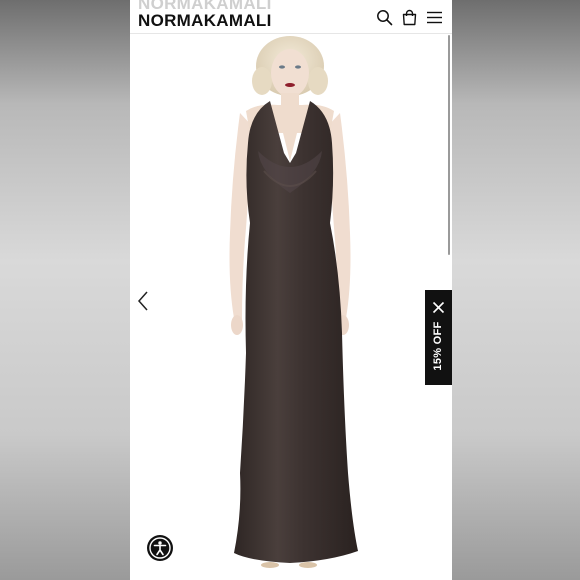  What do you see at coordinates (160, 548) in the screenshot?
I see `accessibility-icon` at bounding box center [160, 548].